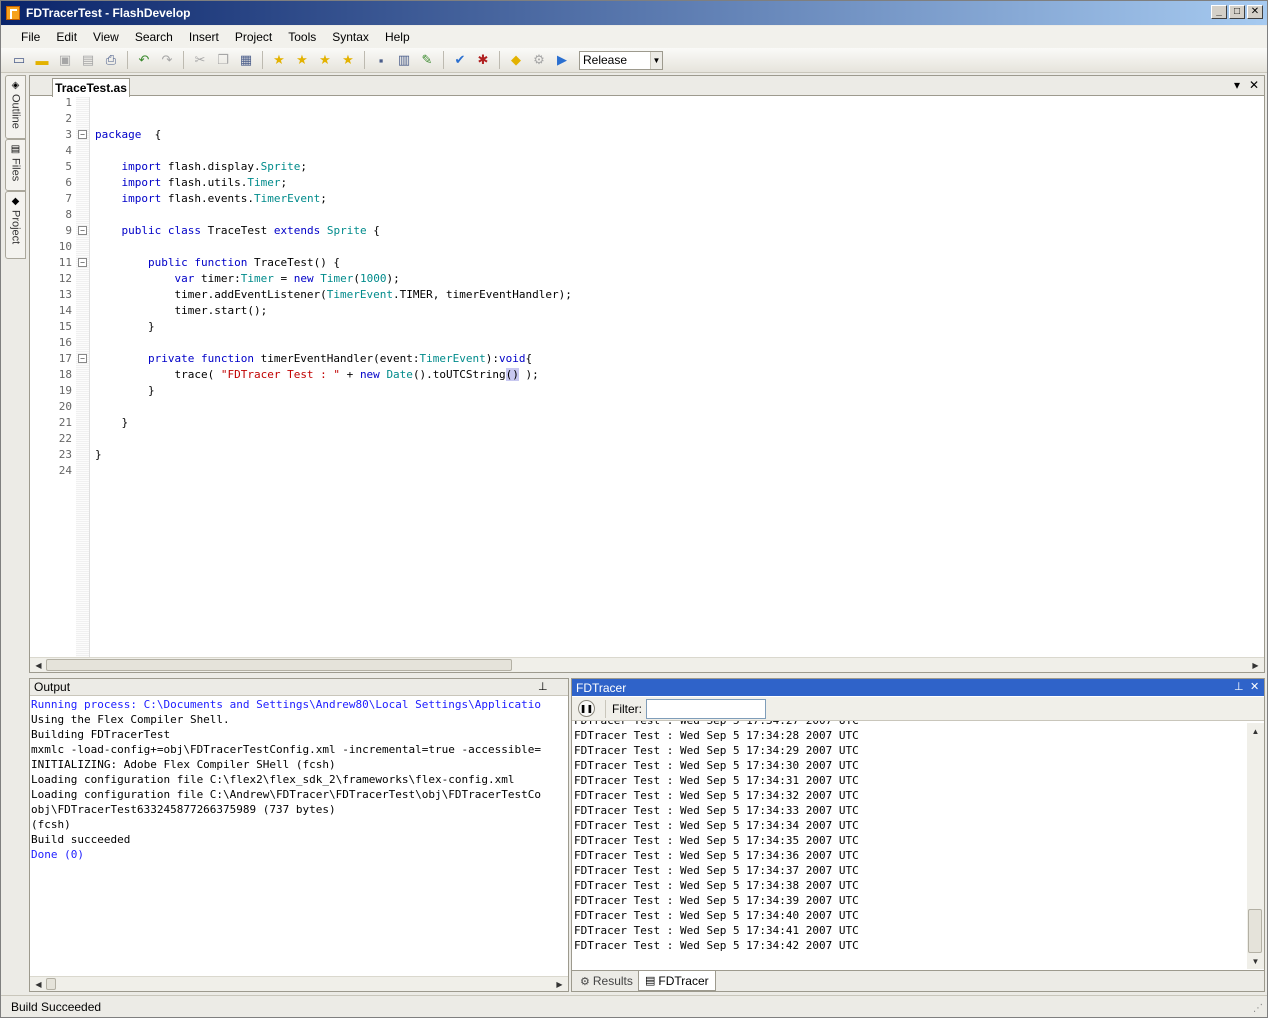 This screenshot has width=1268, height=1018. Describe the element at coordinates (677, 981) in the screenshot. I see `tab-fdtracer: ▤ FDTracer` at that location.